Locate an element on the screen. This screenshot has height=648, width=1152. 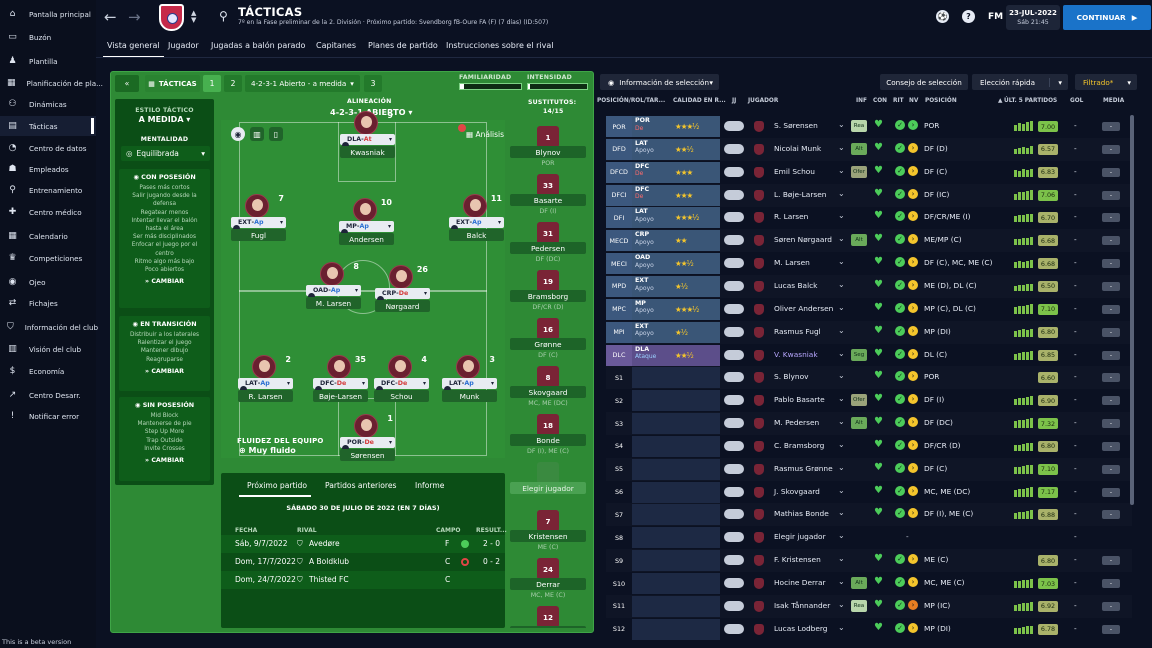
sidebar-item-dynamics: ⚇ Dinámicas is located at coordinates (48, 104).